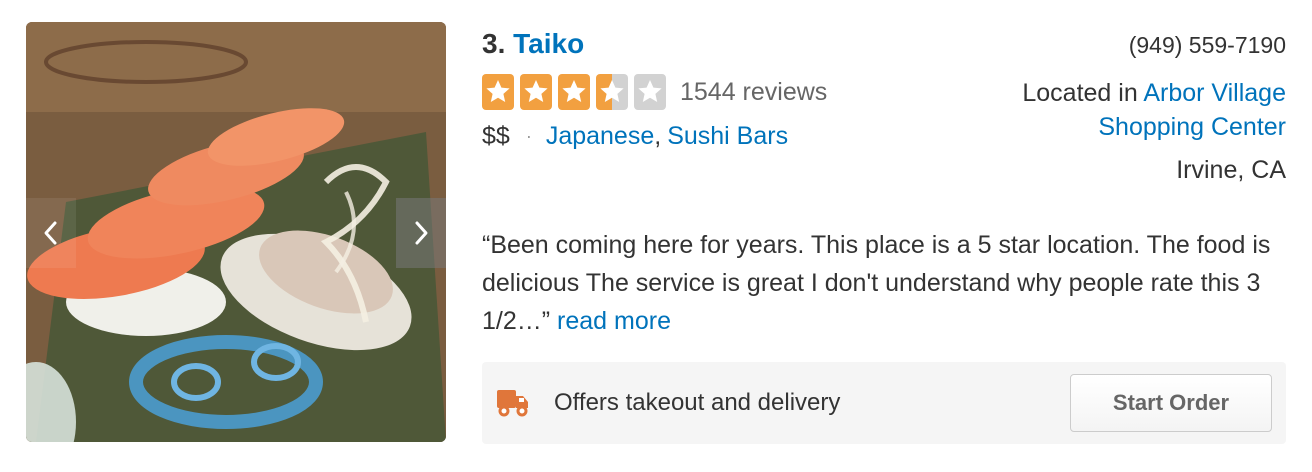  What do you see at coordinates (614, 321) in the screenshot?
I see `read-more-link: read more` at bounding box center [614, 321].